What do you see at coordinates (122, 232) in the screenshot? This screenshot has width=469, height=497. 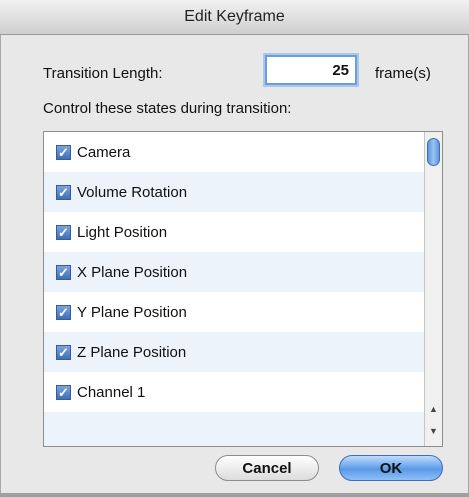 I see `list-item-label: Light Position` at bounding box center [122, 232].